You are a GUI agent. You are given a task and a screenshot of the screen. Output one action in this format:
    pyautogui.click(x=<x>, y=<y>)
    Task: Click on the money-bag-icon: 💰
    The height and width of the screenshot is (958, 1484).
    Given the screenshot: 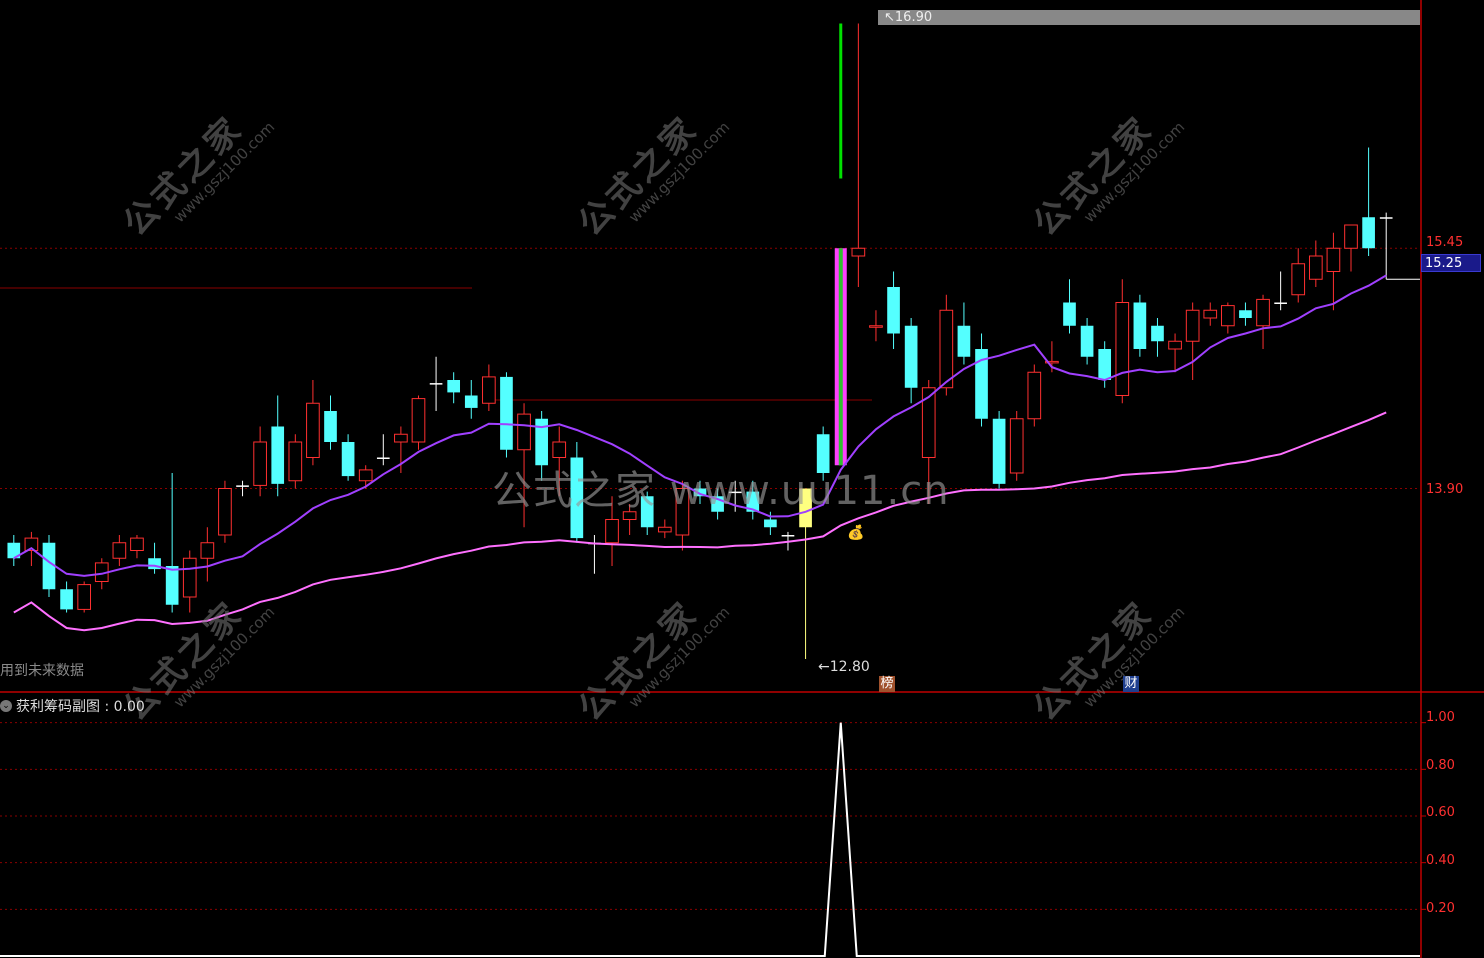 What is the action you would take?
    pyautogui.click(x=855, y=533)
    